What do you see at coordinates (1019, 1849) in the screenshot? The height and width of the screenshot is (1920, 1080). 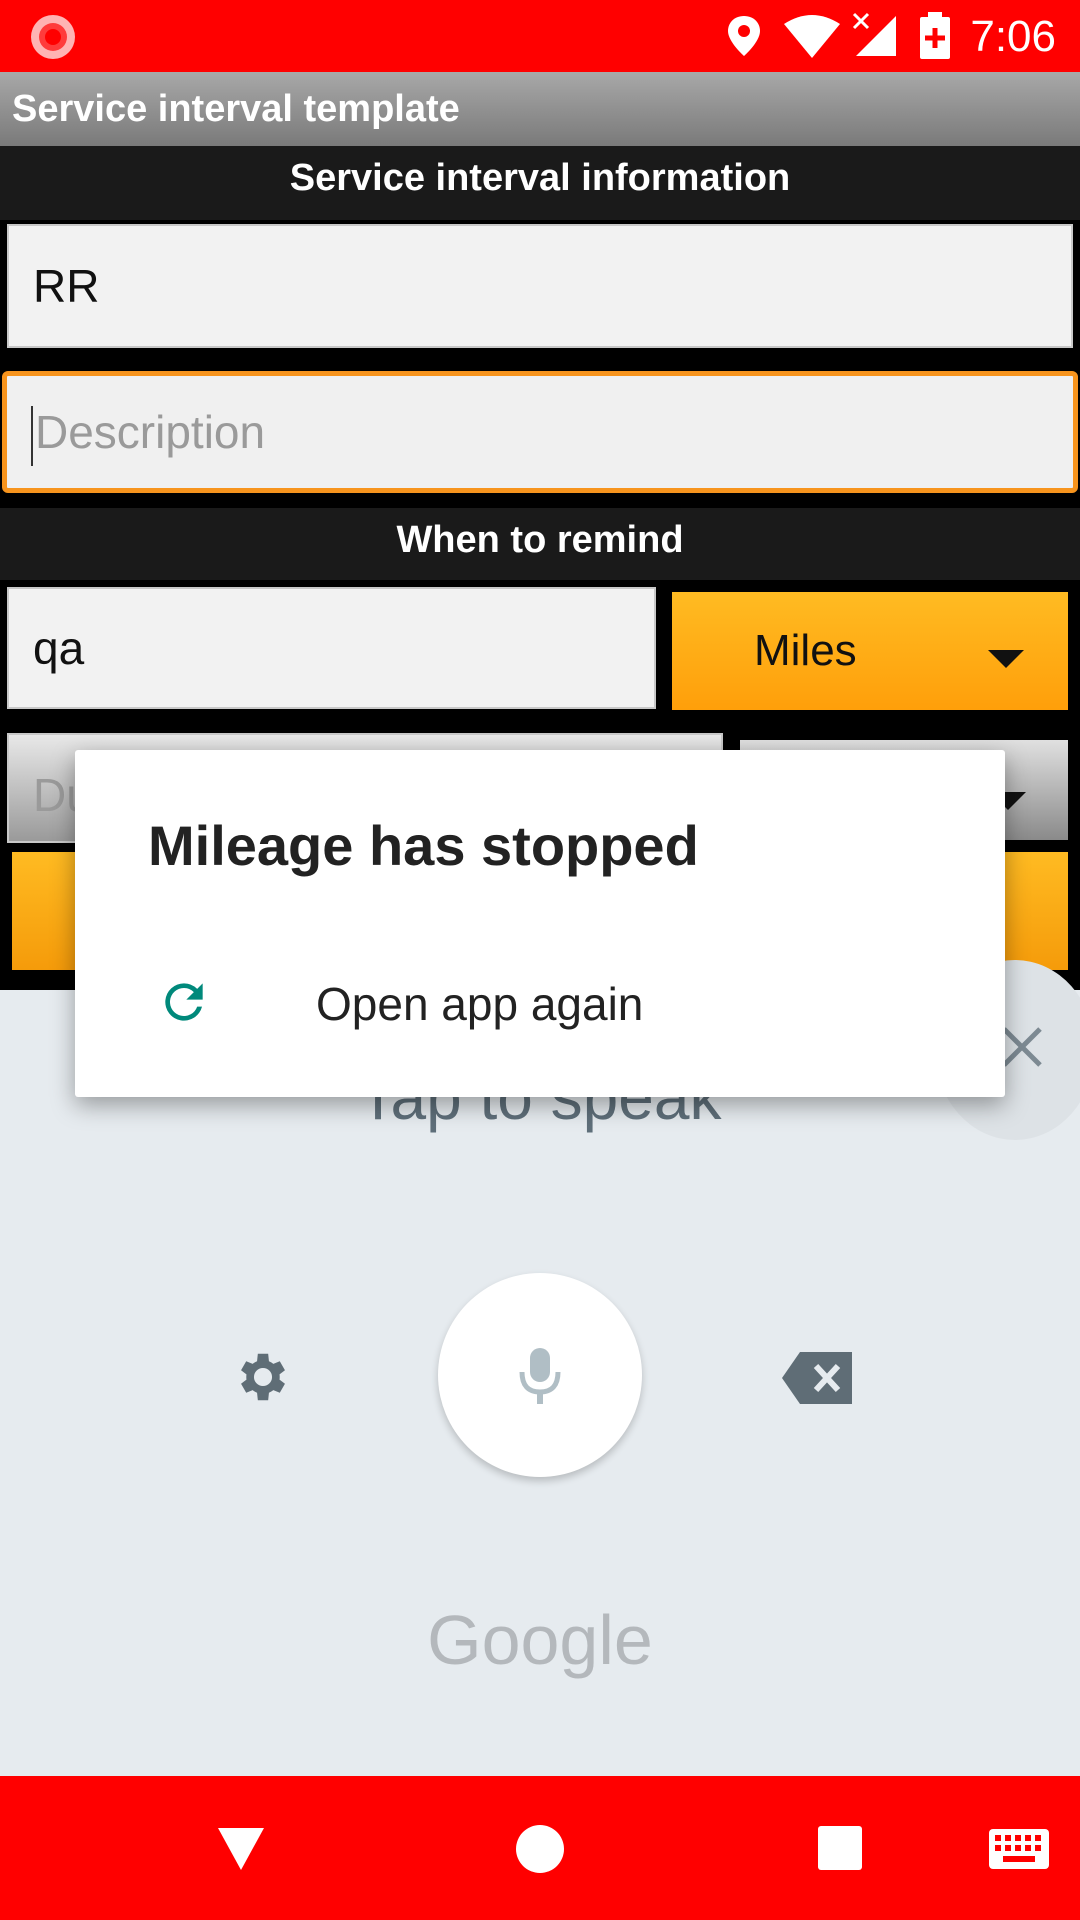 I see `keyboard-icon` at bounding box center [1019, 1849].